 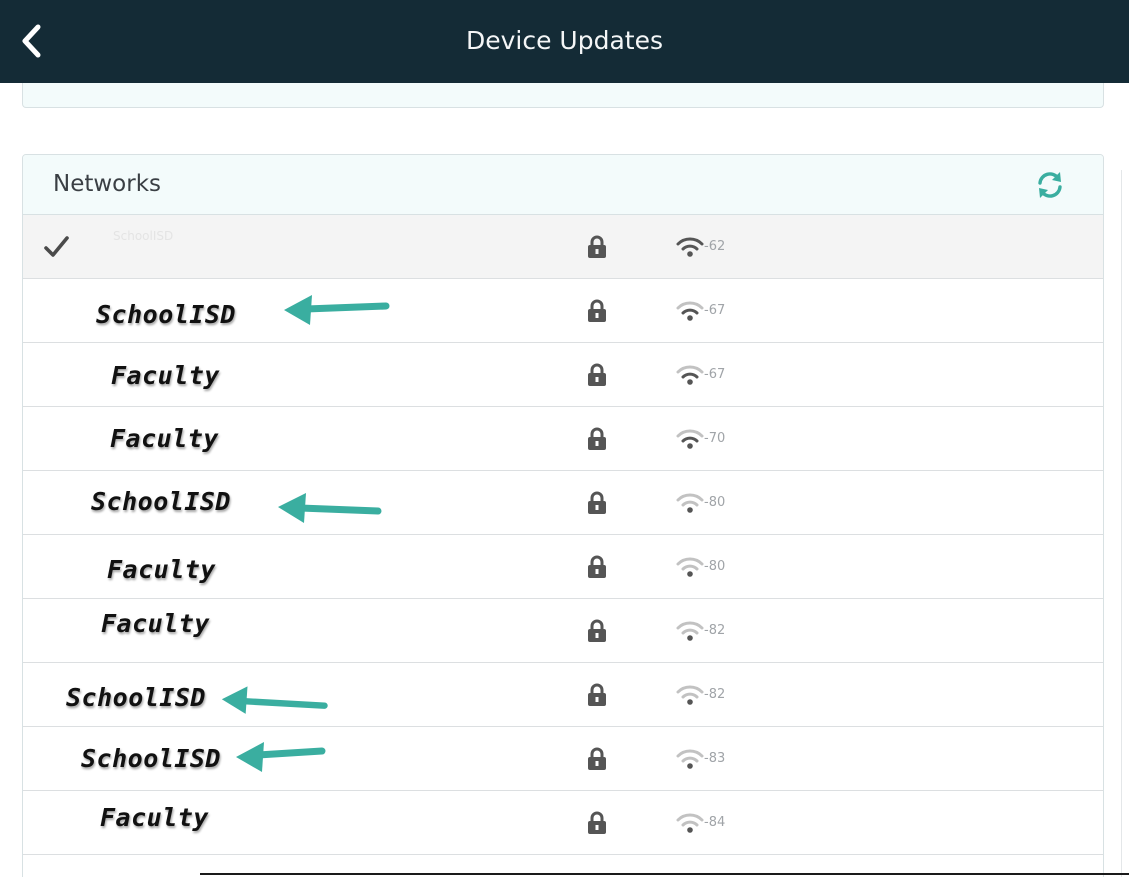 I want to click on network-row: Faculty -67, so click(x=563, y=375).